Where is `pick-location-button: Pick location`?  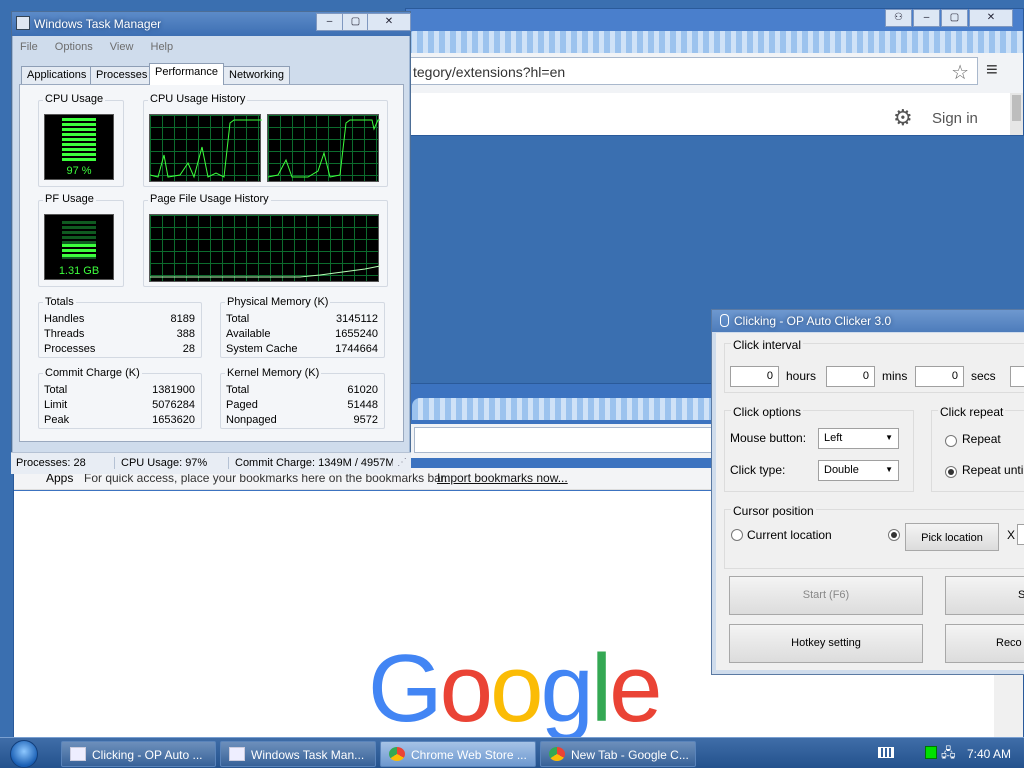 pick-location-button: Pick location is located at coordinates (952, 537).